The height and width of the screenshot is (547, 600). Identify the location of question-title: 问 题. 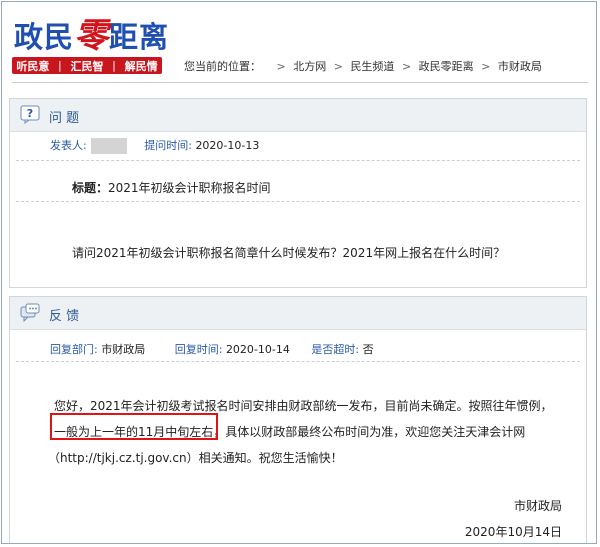
(64, 118).